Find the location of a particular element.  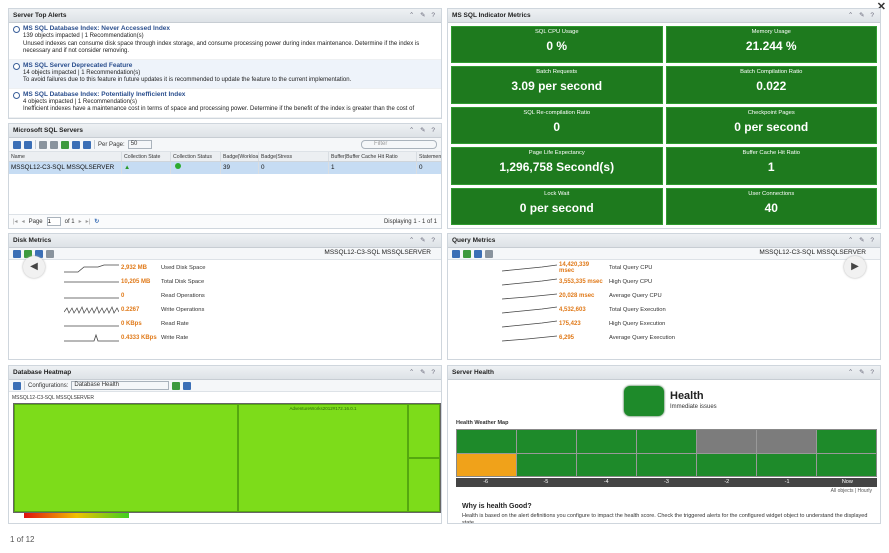

server-name-cell: MSSQL12-C3-SQL MSSQLSERVER is located at coordinates (65, 168).